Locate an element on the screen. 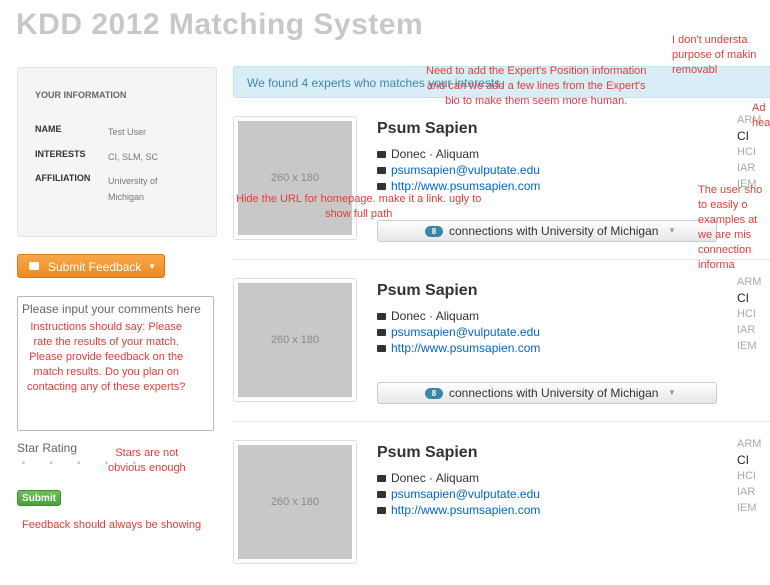 Image resolution: width=770 pixels, height=585 pixels. annotation-stars: Stars are not obvious enough is located at coordinates (147, 460).